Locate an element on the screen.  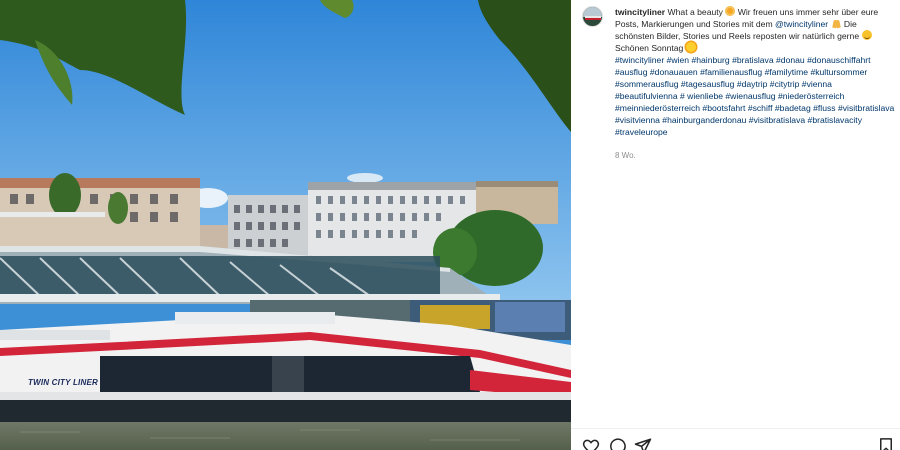
hashtag-link: # wienliebe is located at coordinates (701, 96).